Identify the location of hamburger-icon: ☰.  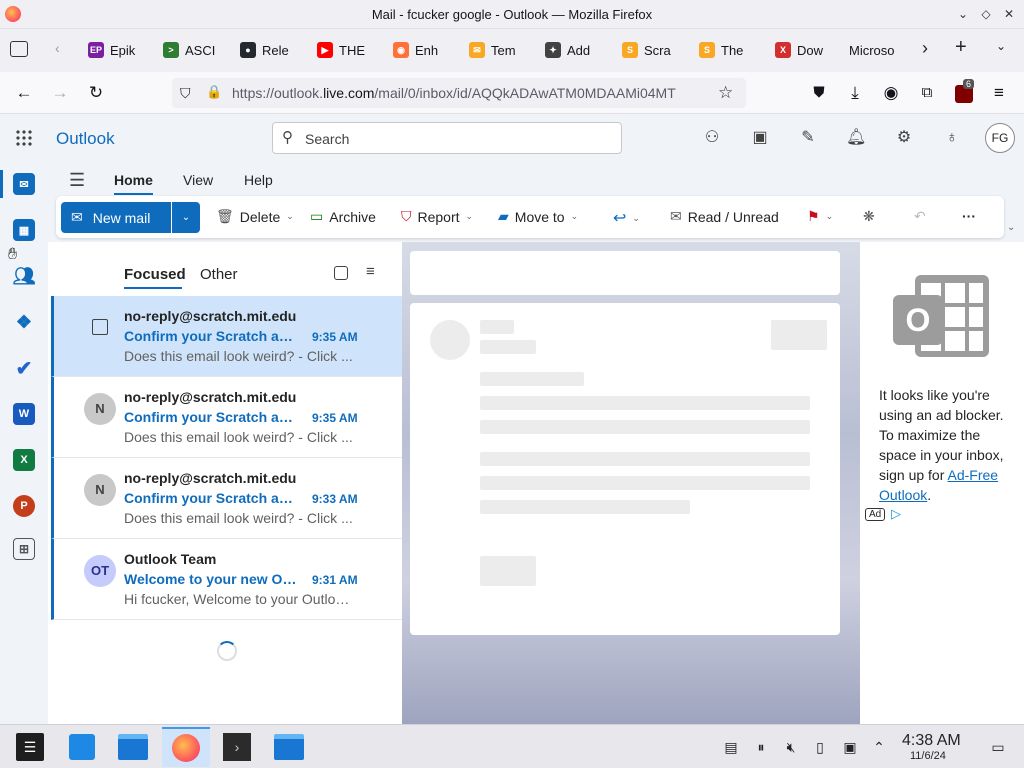
(77, 180).